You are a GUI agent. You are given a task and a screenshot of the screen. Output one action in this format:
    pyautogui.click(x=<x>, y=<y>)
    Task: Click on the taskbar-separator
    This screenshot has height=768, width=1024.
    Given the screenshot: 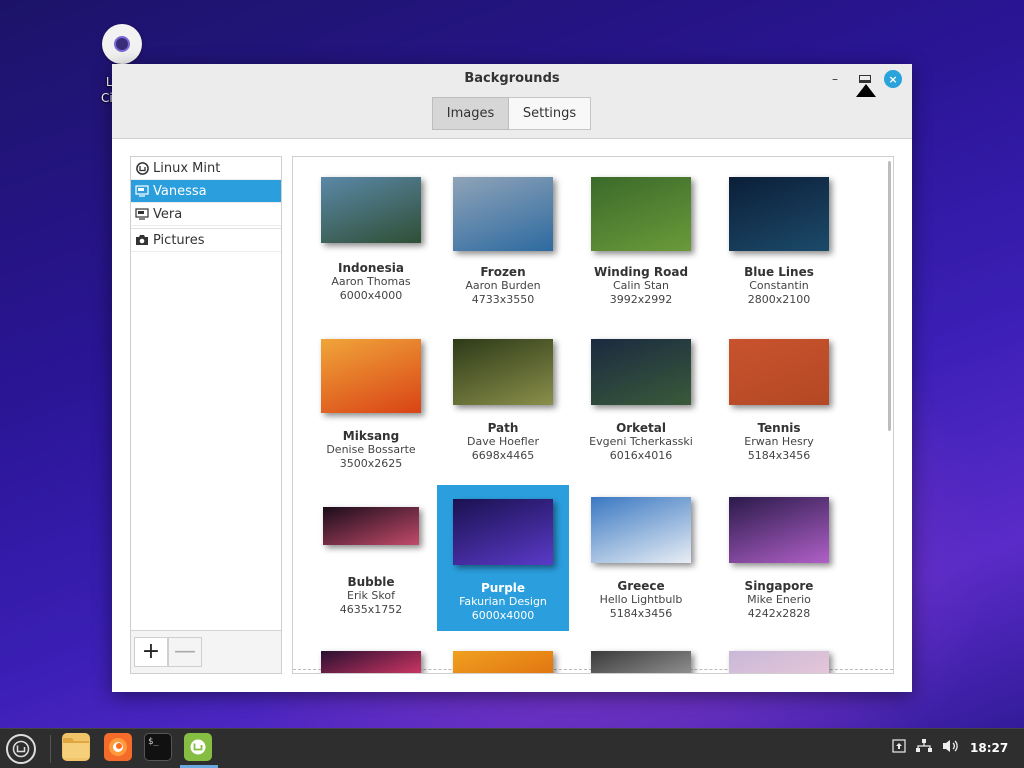 What is the action you would take?
    pyautogui.click(x=50, y=749)
    